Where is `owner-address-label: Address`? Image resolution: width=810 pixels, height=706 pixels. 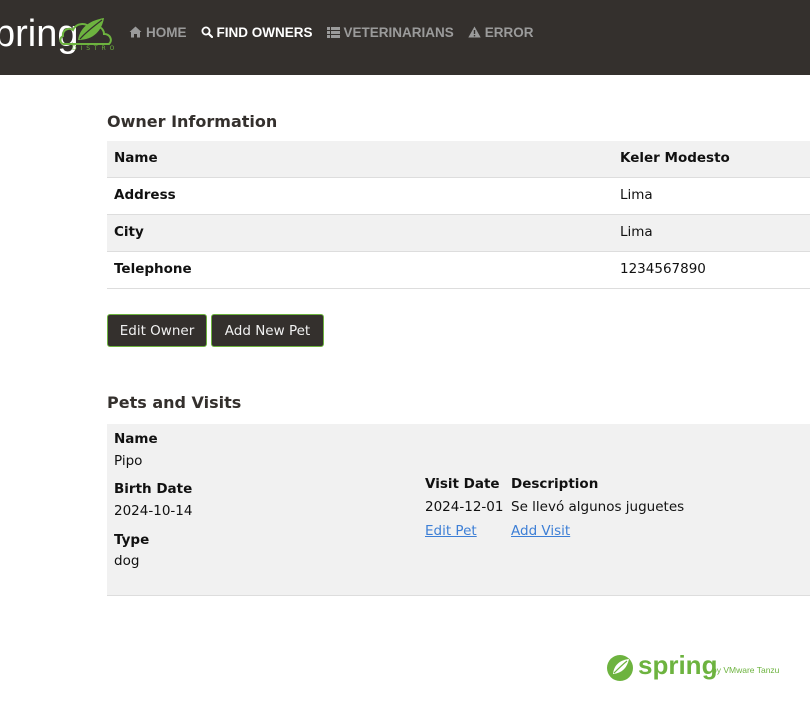 owner-address-label: Address is located at coordinates (145, 195).